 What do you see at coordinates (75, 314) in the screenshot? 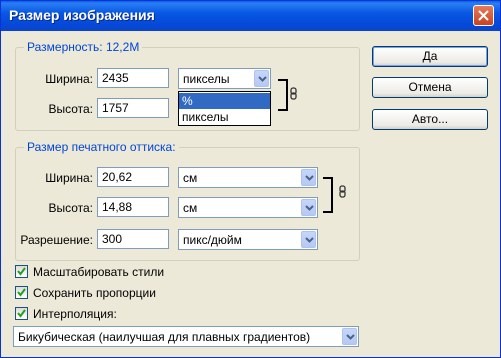
I see `resample-label: Интерполяция:` at bounding box center [75, 314].